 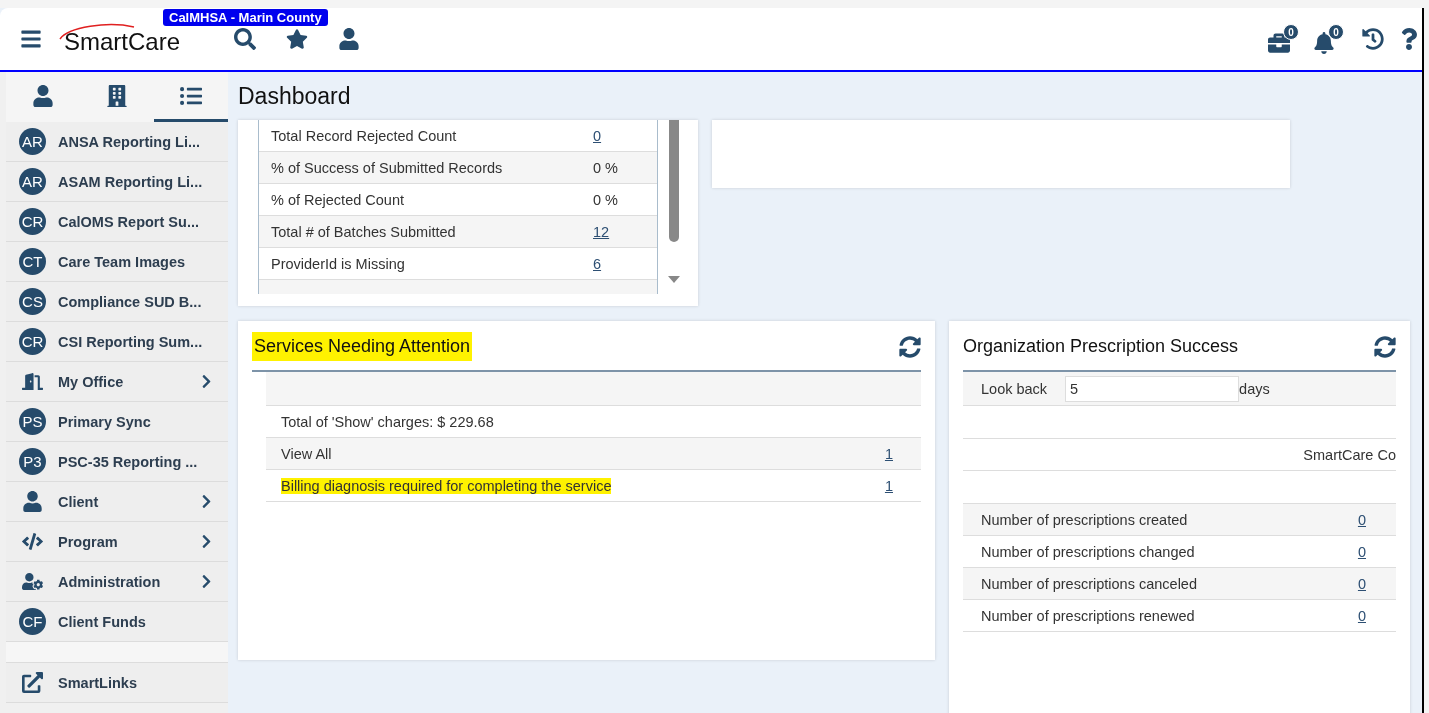 What do you see at coordinates (1349, 454) in the screenshot?
I see `column-header: SmartCare Co` at bounding box center [1349, 454].